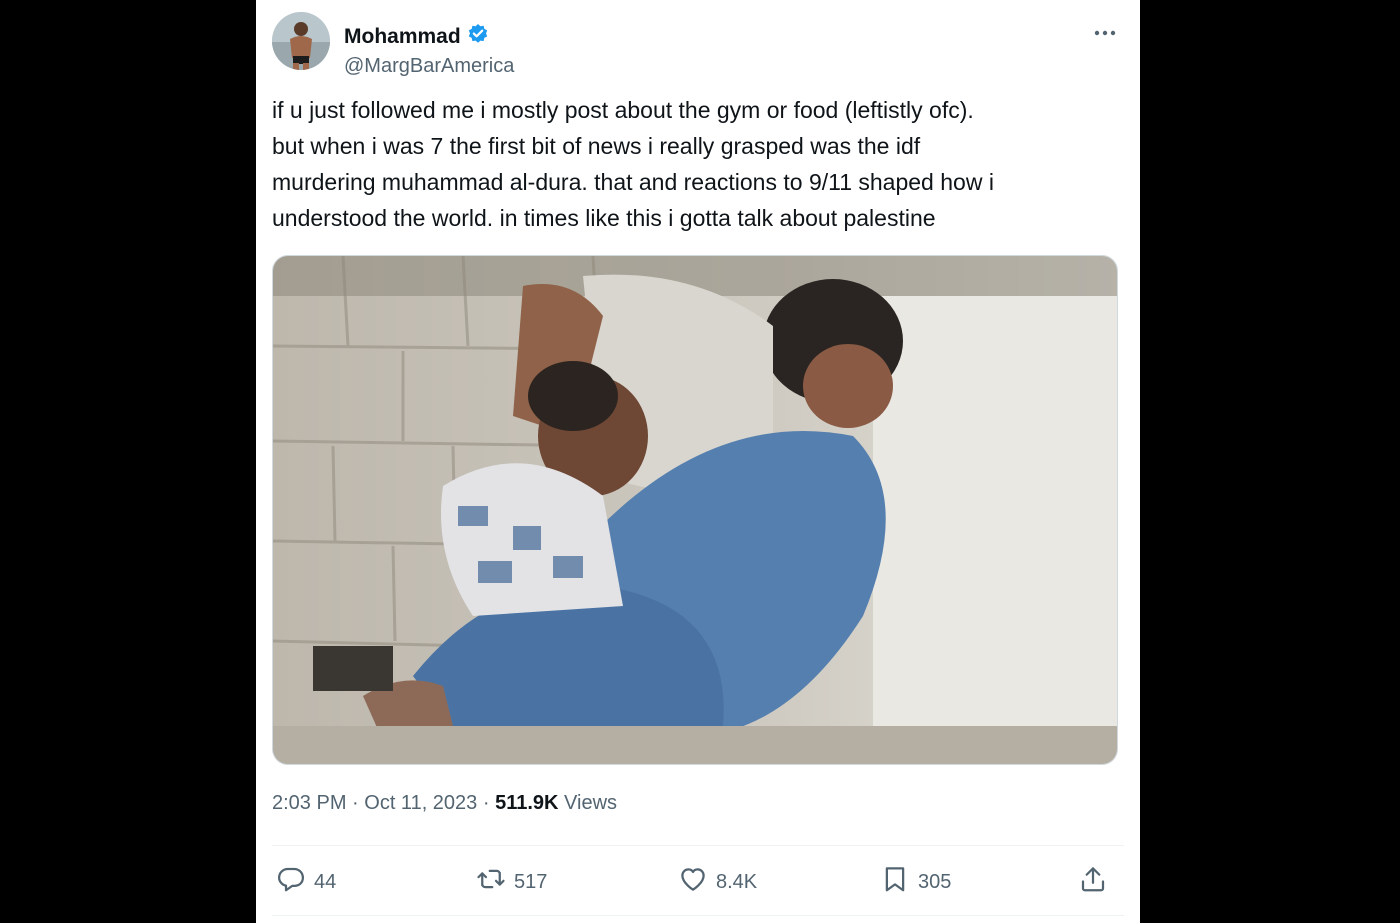  What do you see at coordinates (588, 803) in the screenshot?
I see `views-label: Views` at bounding box center [588, 803].